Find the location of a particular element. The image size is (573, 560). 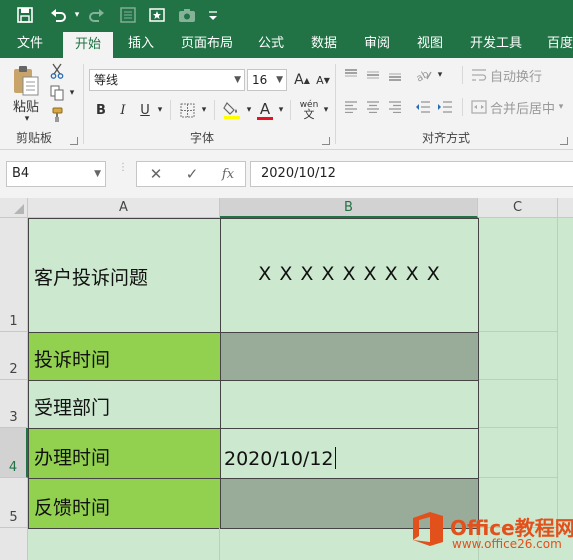

formula-input: 2020/10/12 is located at coordinates (411, 174).